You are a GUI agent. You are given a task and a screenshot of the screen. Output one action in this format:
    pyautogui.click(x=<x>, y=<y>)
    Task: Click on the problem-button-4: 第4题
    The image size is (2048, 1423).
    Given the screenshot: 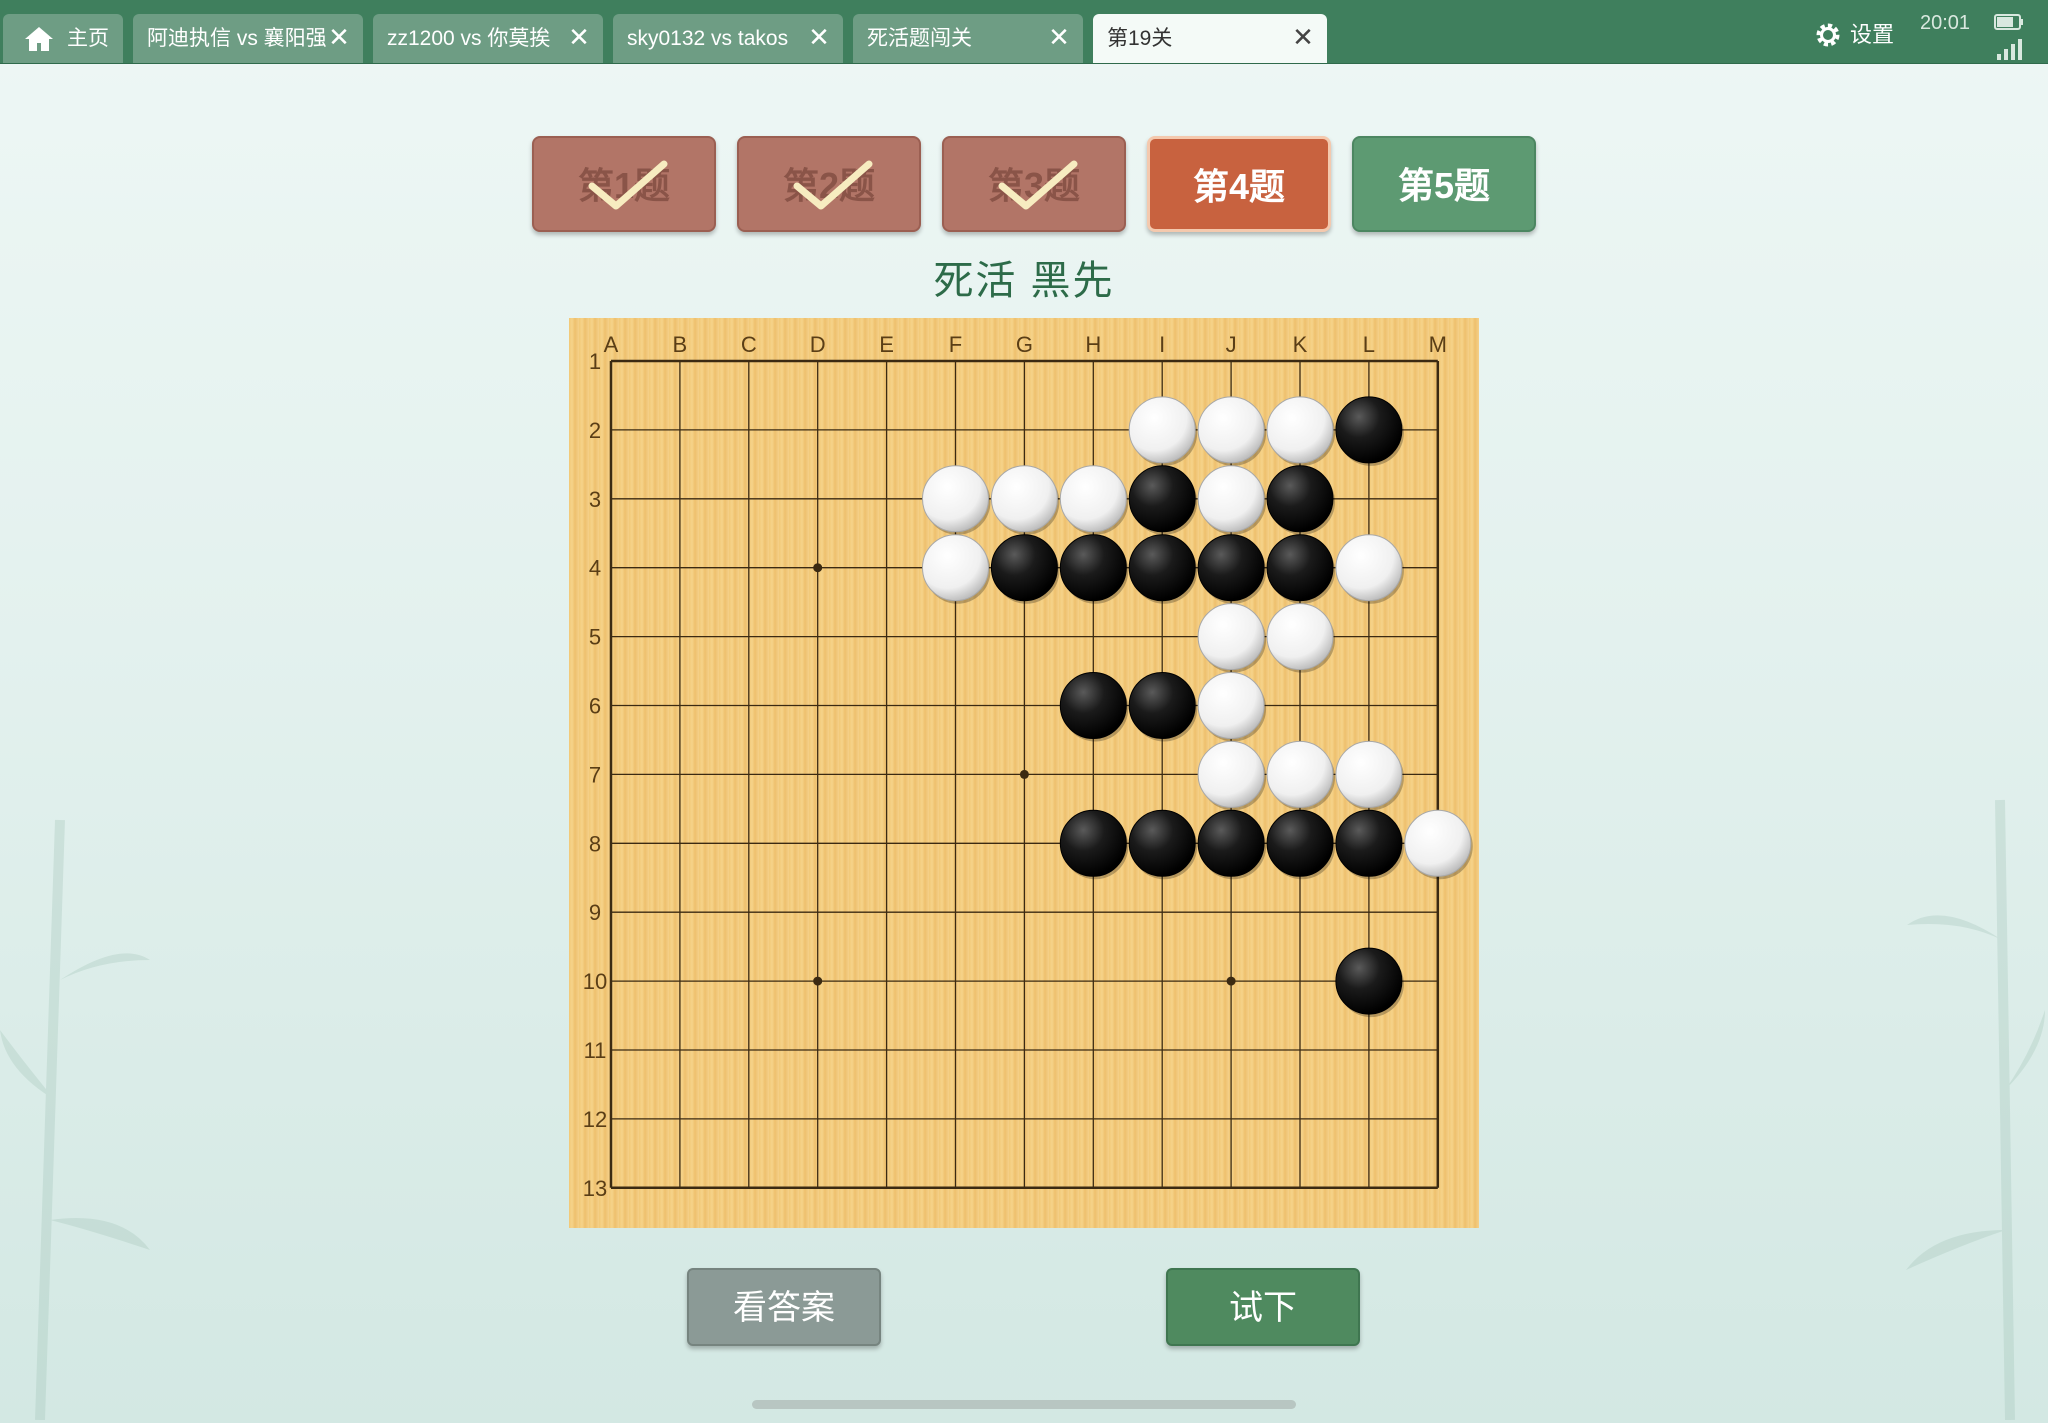 What is the action you would take?
    pyautogui.click(x=1239, y=184)
    